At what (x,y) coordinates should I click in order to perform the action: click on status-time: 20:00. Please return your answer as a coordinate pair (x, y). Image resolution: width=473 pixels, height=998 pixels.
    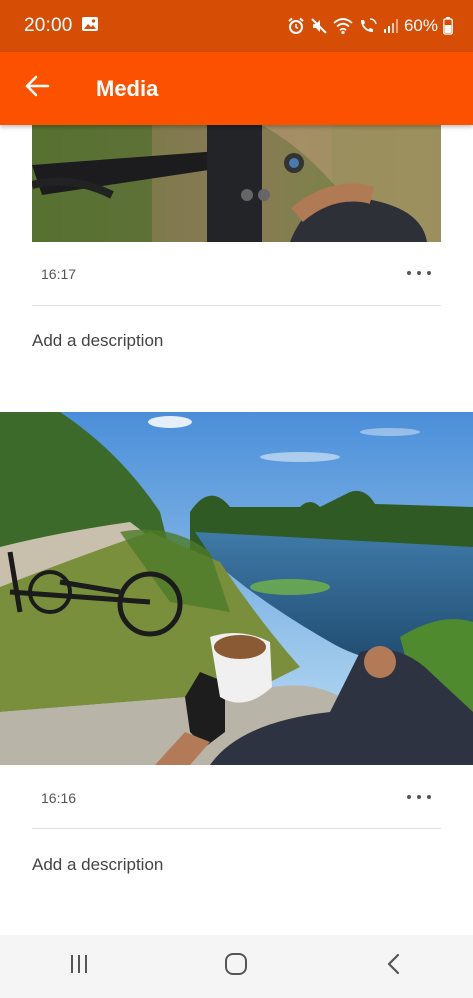
    Looking at the image, I should click on (48, 25).